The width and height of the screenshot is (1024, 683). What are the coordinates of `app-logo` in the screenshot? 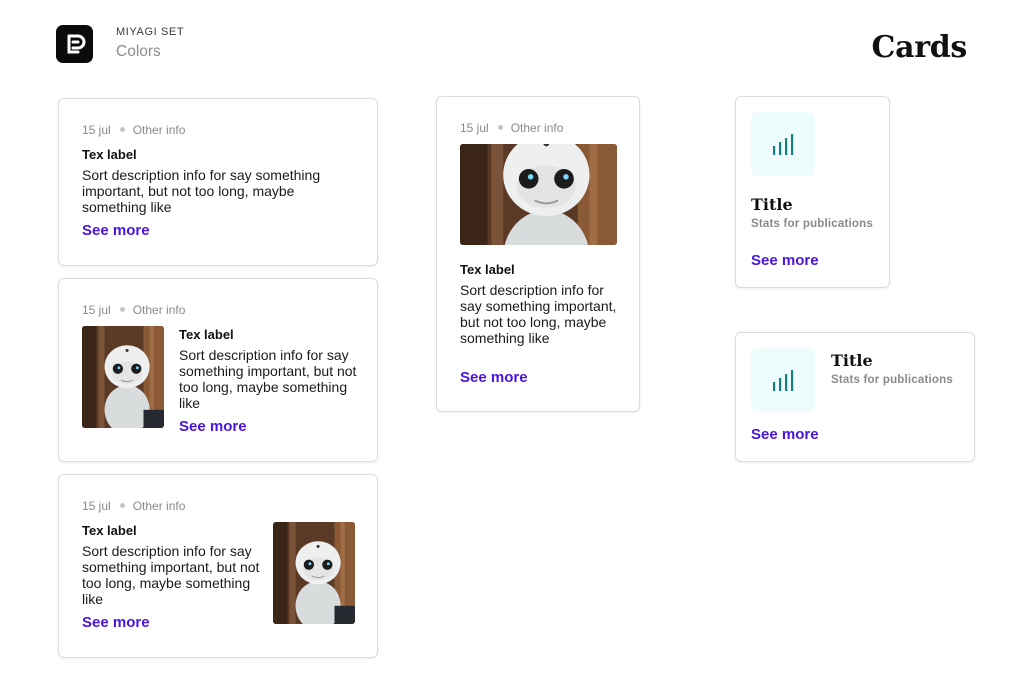 It's located at (74, 44).